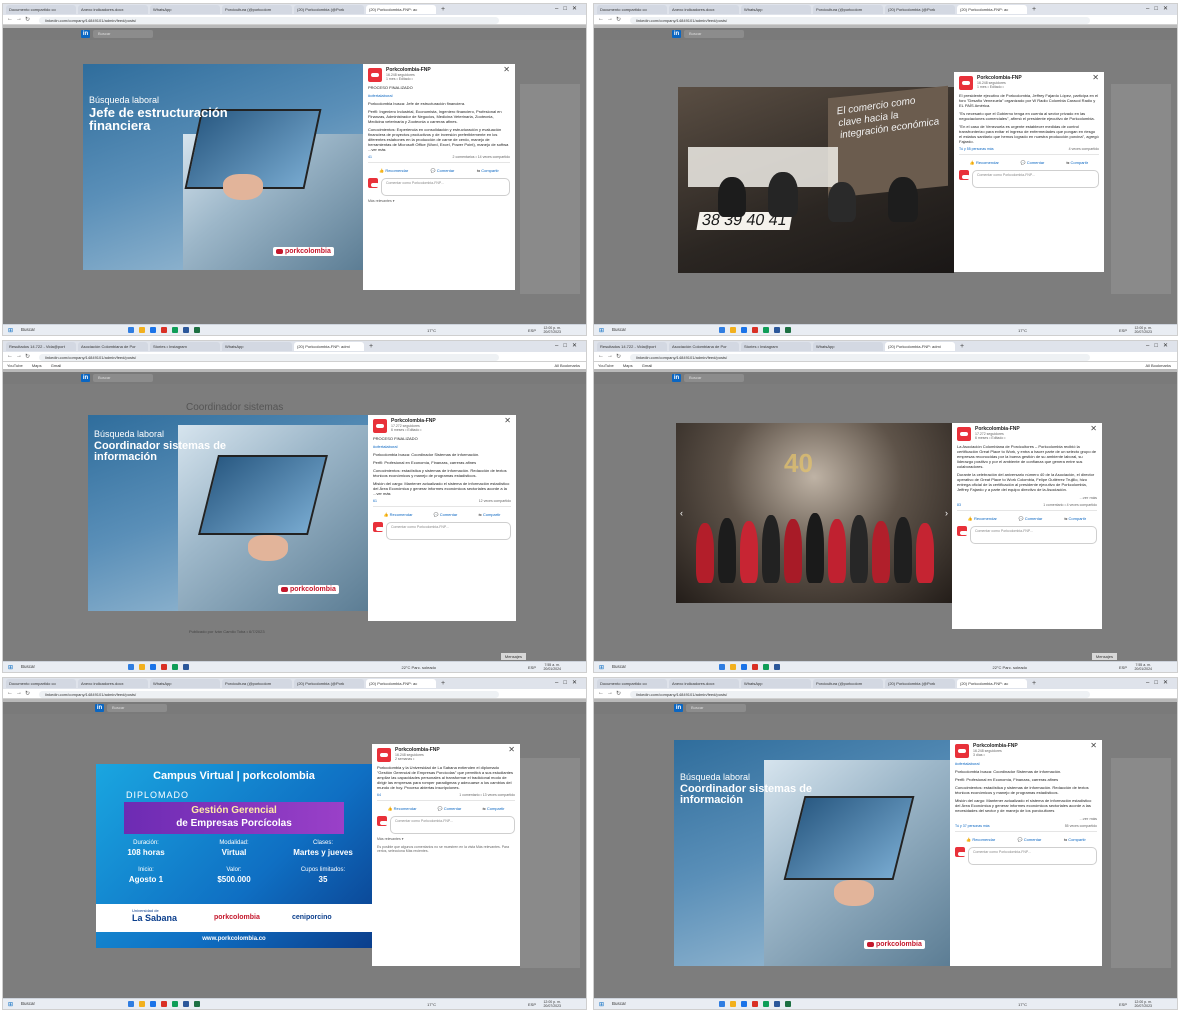 Image resolution: width=1178 pixels, height=1010 pixels. What do you see at coordinates (1027, 507) in the screenshot?
I see `post-stats: 83 1 comentario • 4 veces compartido` at bounding box center [1027, 507].